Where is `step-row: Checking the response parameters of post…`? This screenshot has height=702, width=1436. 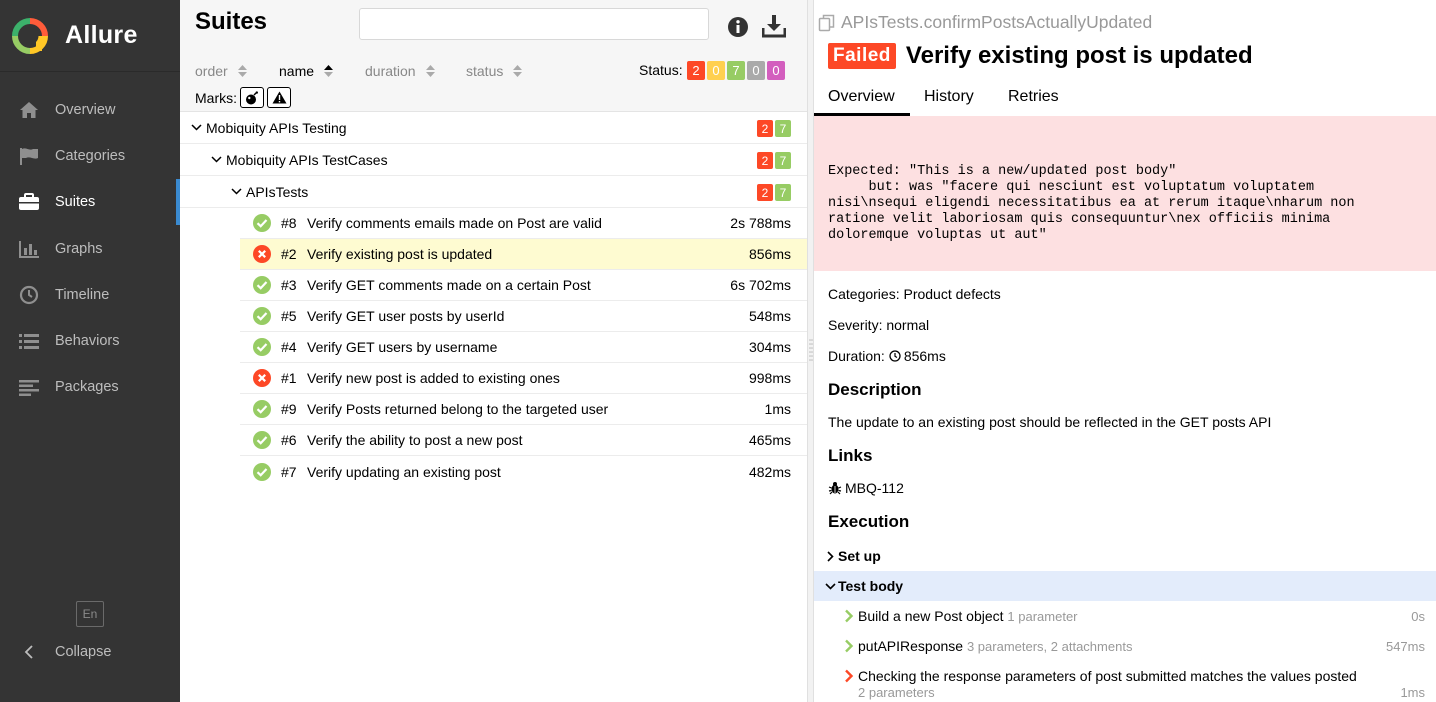
step-row: Checking the response parameters of post… is located at coordinates (1125, 681).